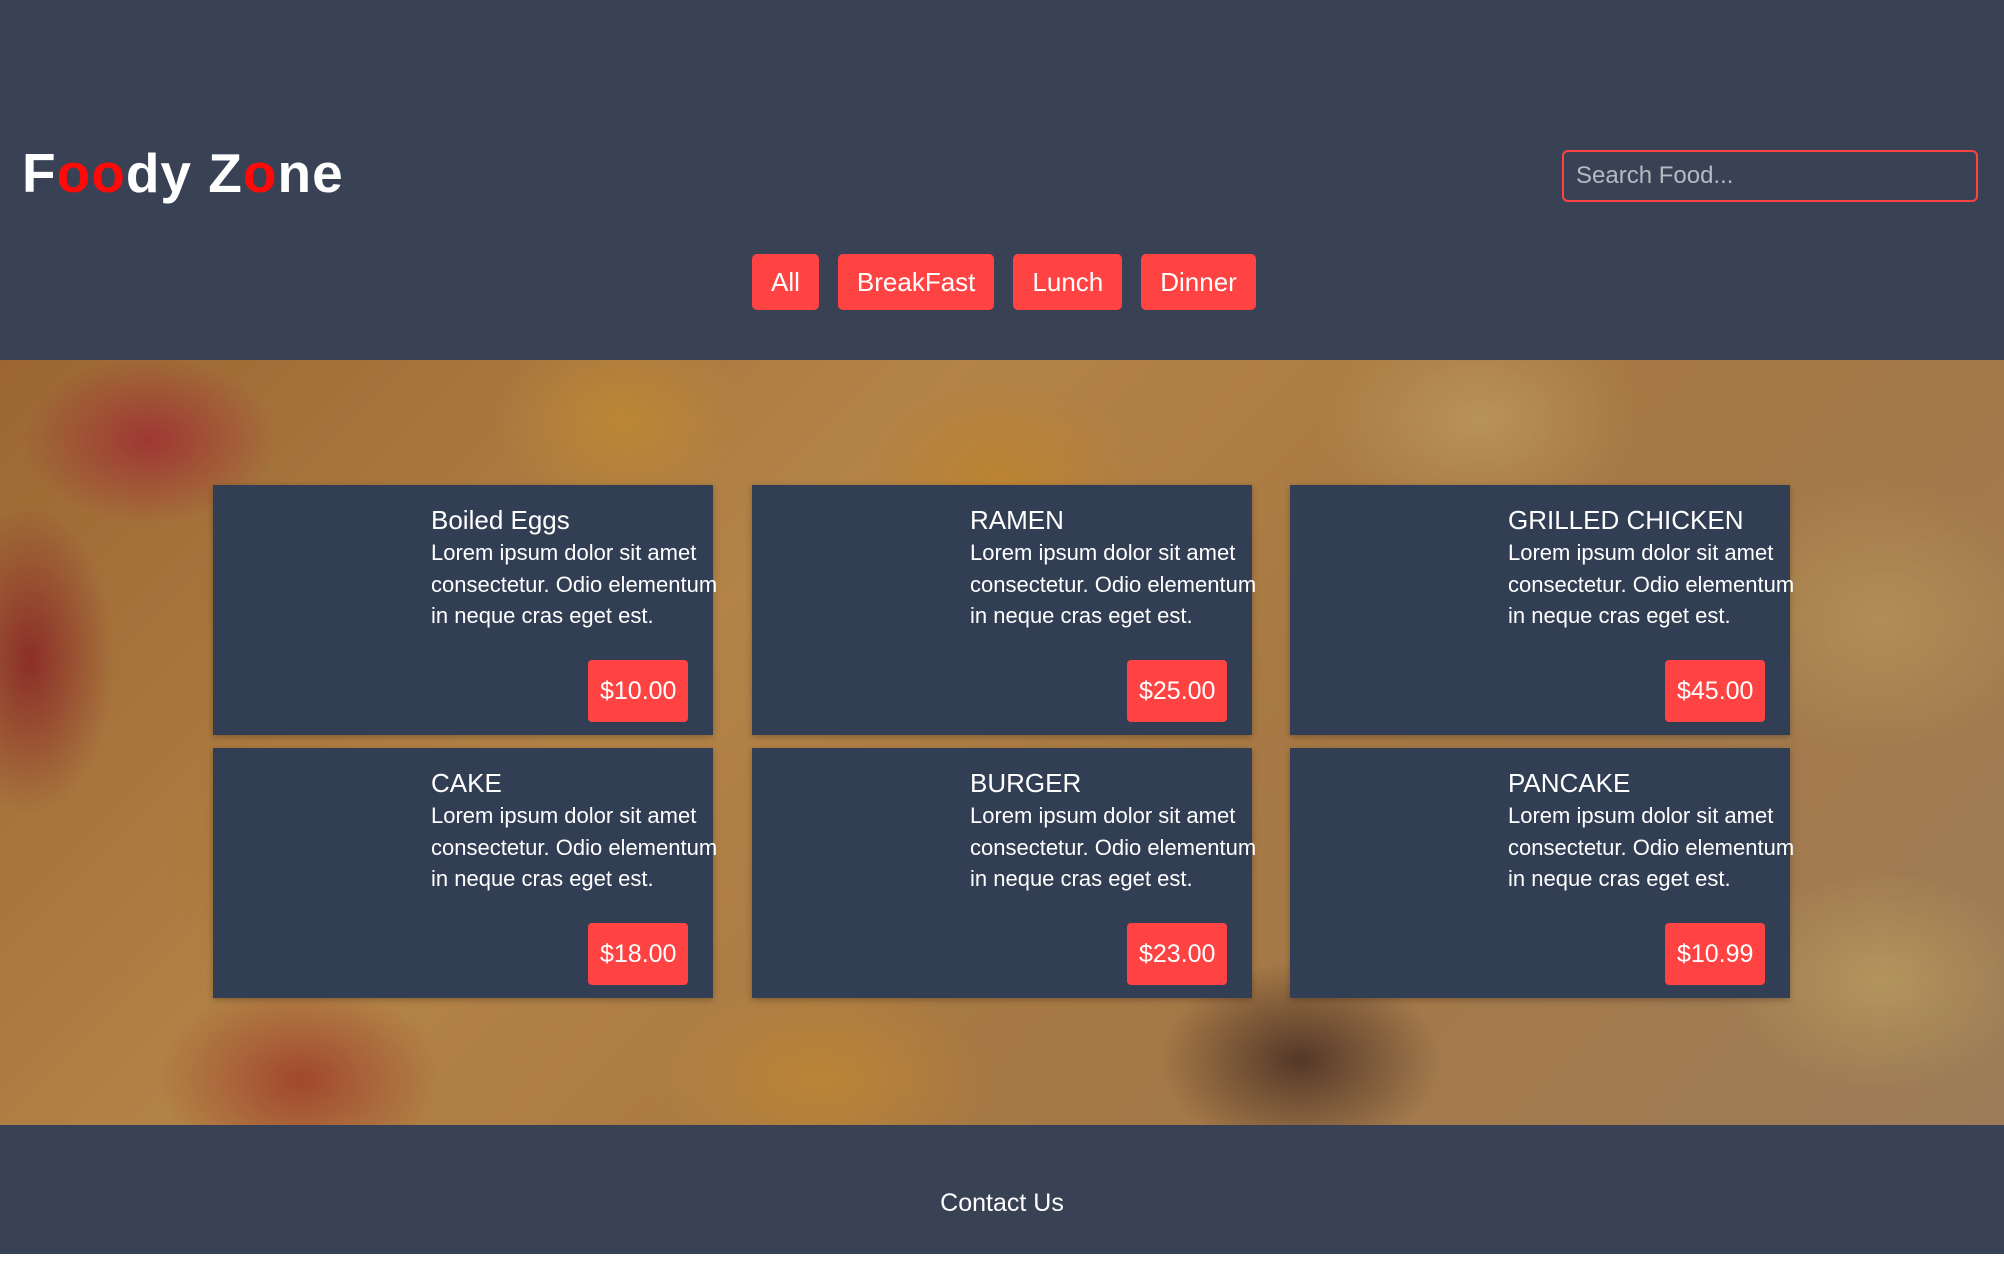  What do you see at coordinates (916, 282) in the screenshot?
I see `filter-breakfast-button: BreakFast` at bounding box center [916, 282].